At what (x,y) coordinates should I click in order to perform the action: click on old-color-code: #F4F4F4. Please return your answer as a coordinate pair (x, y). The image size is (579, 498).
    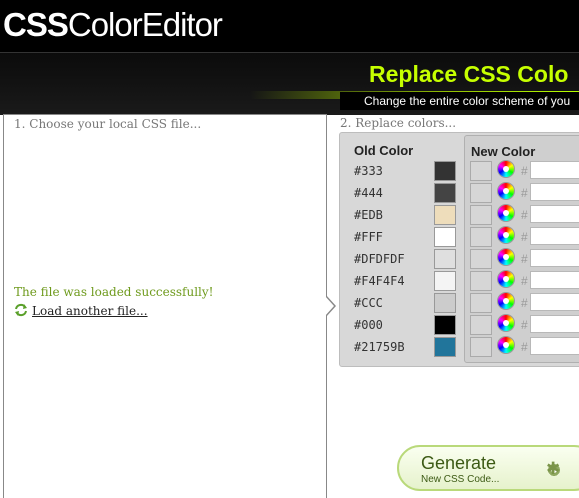
    Looking at the image, I should click on (379, 281).